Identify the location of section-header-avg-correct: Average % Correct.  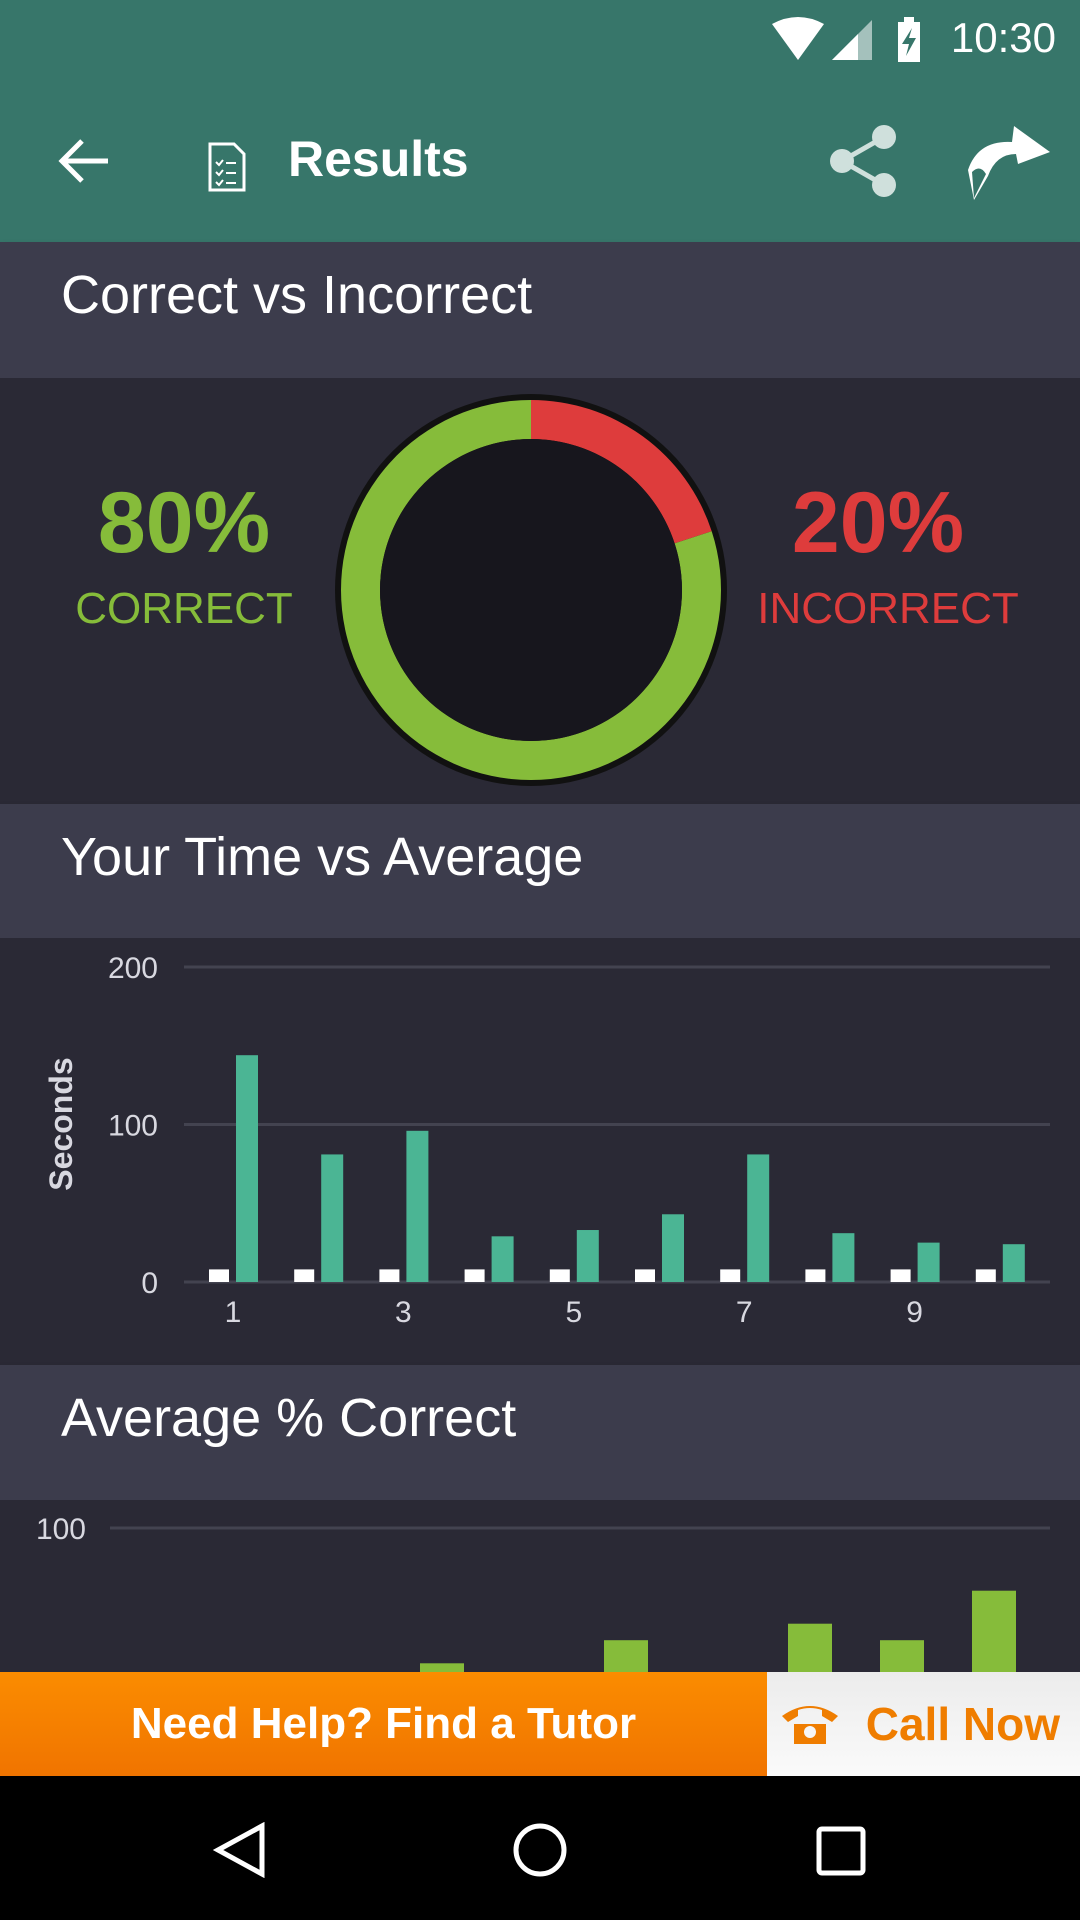
(540, 1433).